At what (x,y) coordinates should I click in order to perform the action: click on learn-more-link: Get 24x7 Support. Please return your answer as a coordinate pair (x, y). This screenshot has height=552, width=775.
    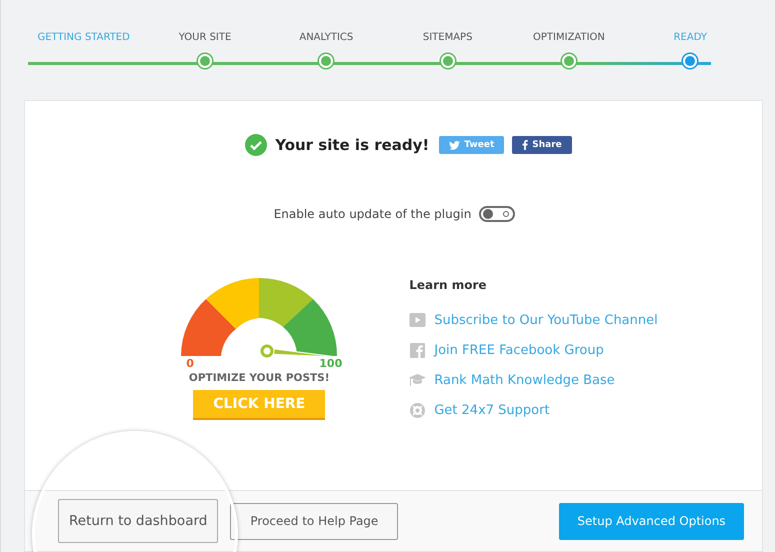
    Looking at the image, I should click on (492, 410).